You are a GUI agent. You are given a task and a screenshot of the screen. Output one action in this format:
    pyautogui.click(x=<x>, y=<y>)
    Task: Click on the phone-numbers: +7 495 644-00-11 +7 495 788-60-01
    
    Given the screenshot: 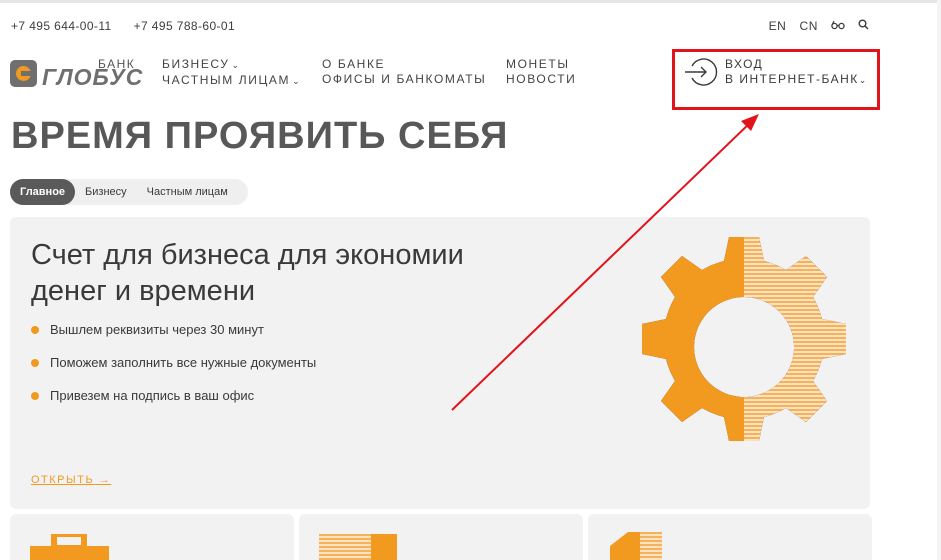 What is the action you would take?
    pyautogui.click(x=123, y=26)
    